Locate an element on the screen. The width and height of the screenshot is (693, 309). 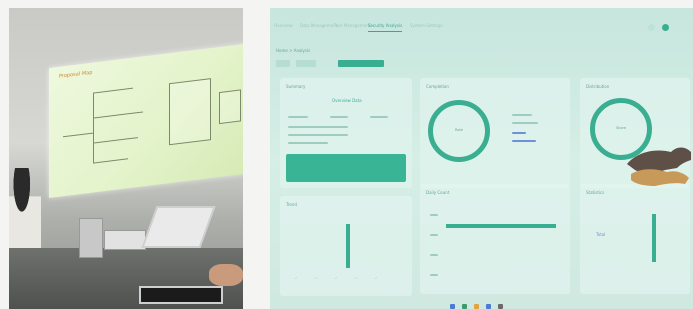
donut-label: Share is located at coordinates (621, 128).